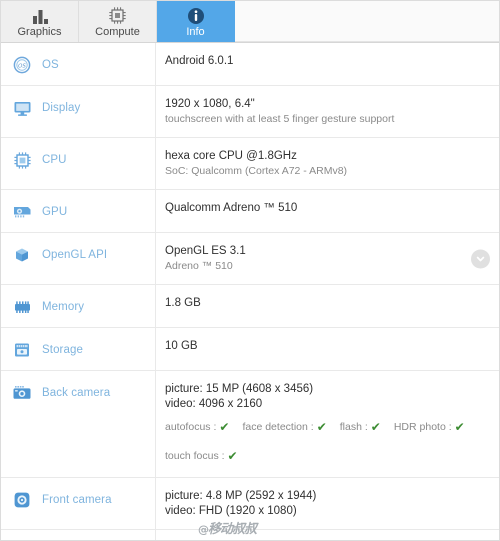 Image resolution: width=500 pixels, height=541 pixels. I want to click on row-value-opengl: OpenGL ES 3.1 Adreno ™ 510, so click(327, 258).